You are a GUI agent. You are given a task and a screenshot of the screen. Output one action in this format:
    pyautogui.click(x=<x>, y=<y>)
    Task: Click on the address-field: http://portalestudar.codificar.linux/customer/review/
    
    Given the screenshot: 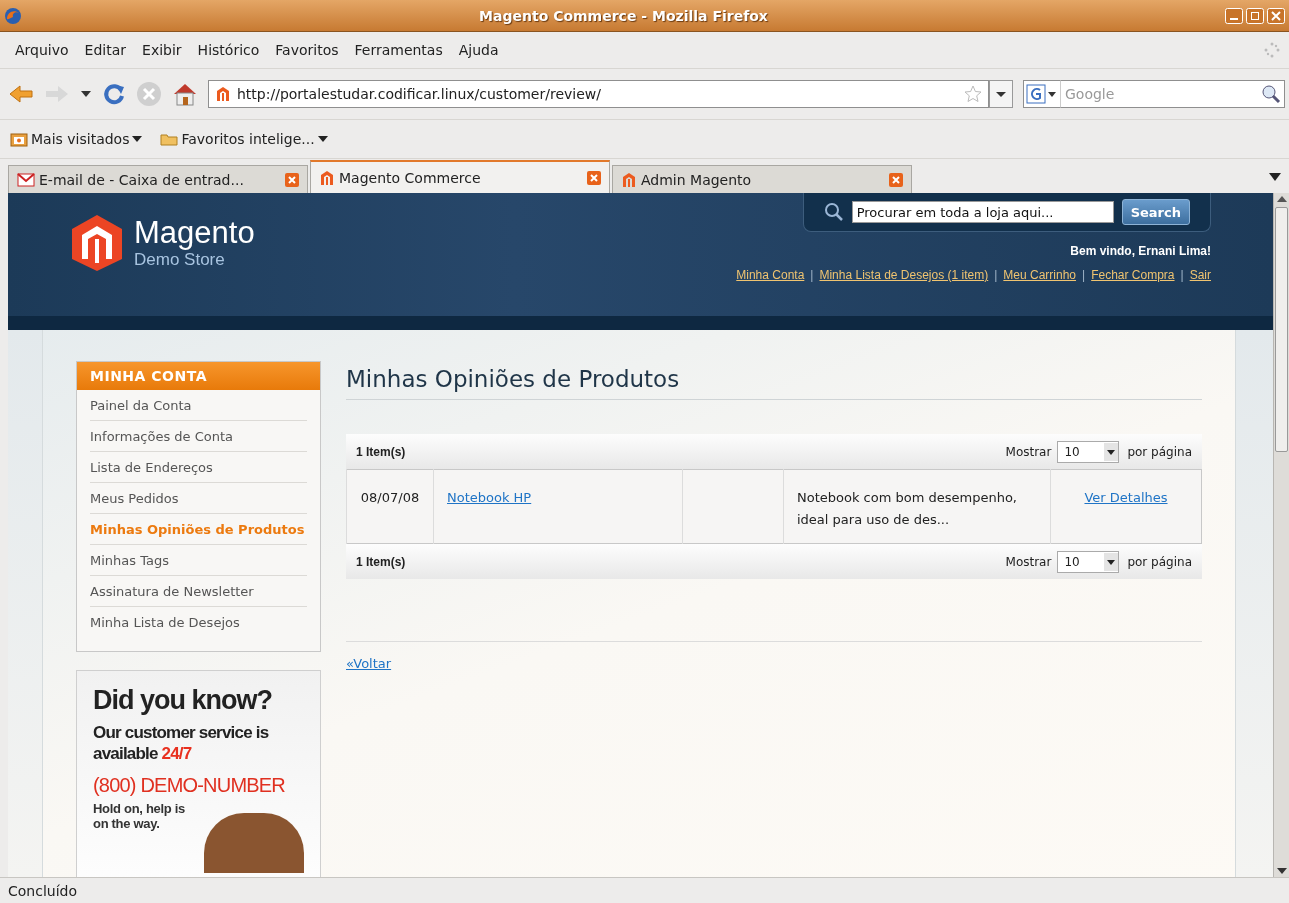 What is the action you would take?
    pyautogui.click(x=598, y=94)
    